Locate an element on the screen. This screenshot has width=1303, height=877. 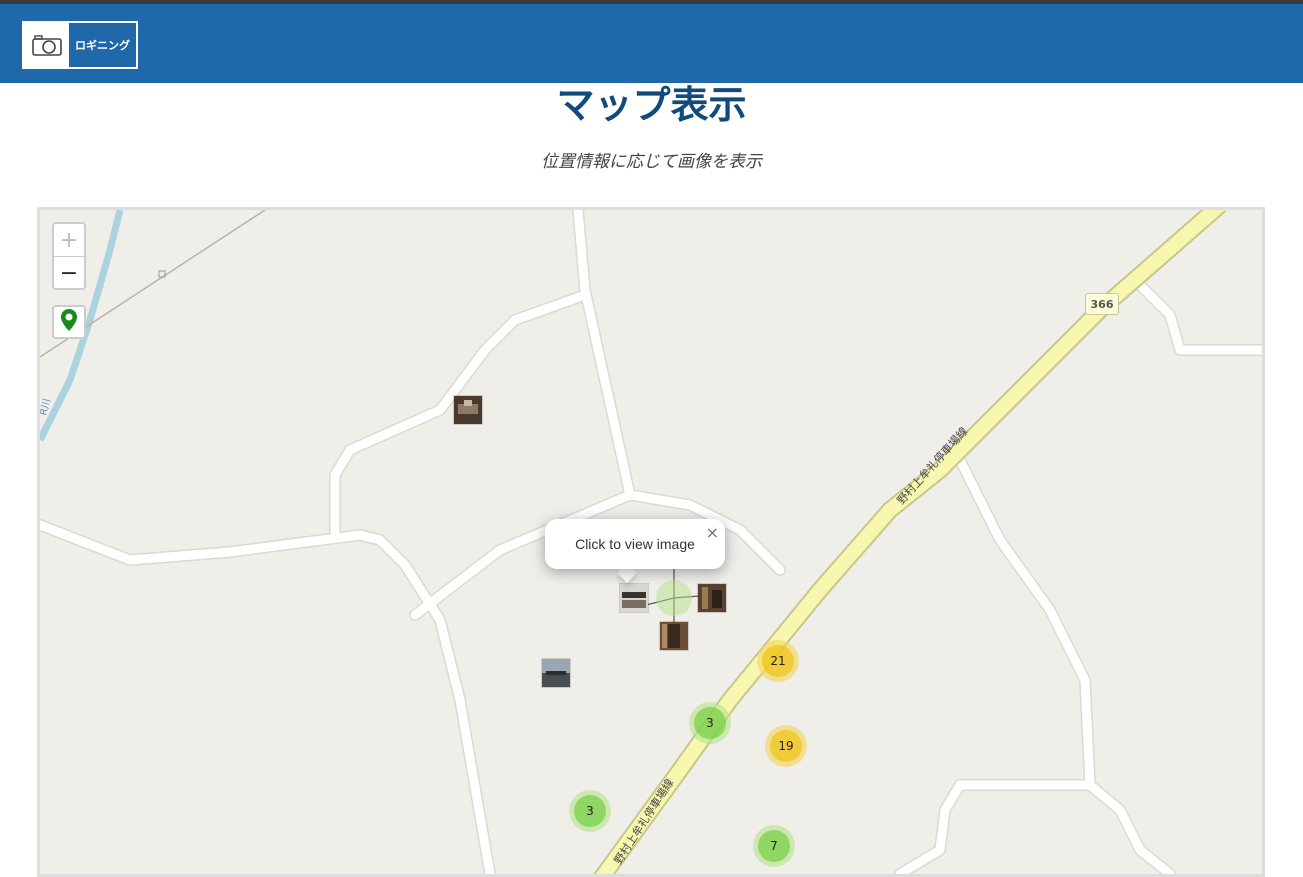
cluster-count: 19 is located at coordinates (786, 746).